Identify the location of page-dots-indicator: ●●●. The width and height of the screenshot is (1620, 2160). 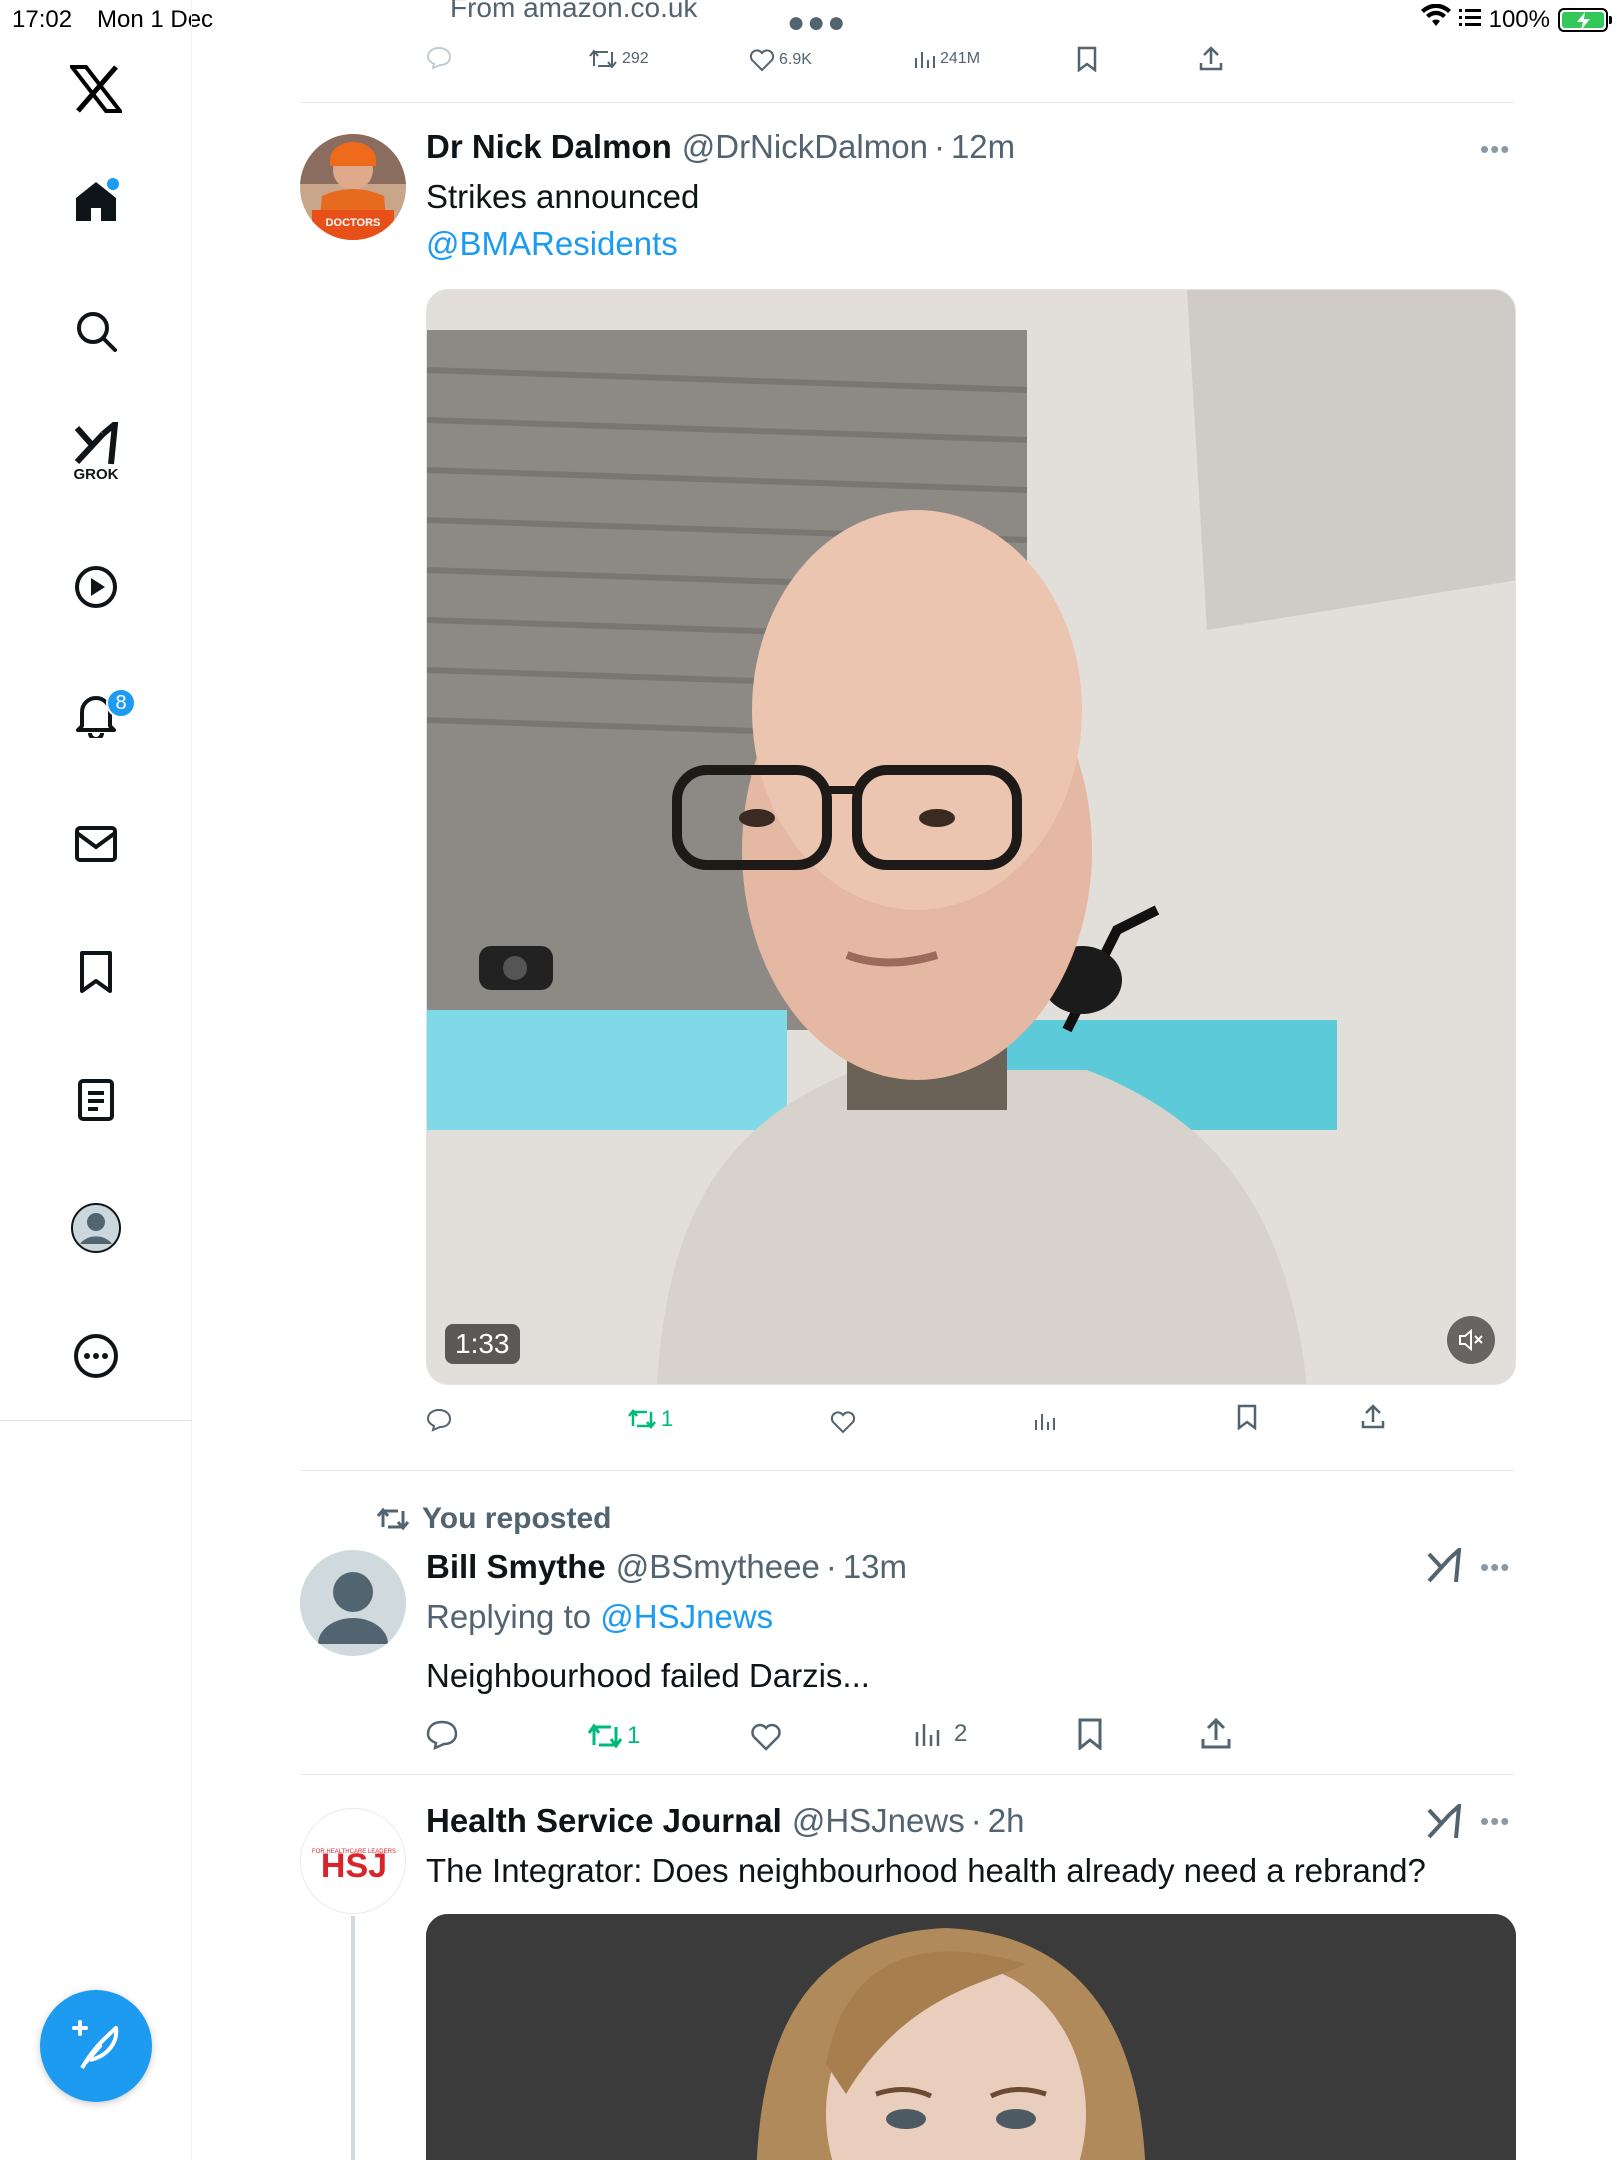
(817, 22).